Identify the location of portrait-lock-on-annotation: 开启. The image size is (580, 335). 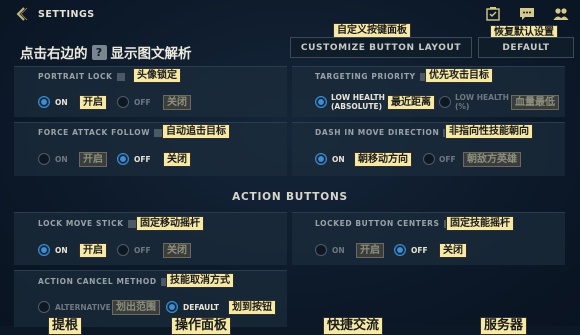
(93, 102).